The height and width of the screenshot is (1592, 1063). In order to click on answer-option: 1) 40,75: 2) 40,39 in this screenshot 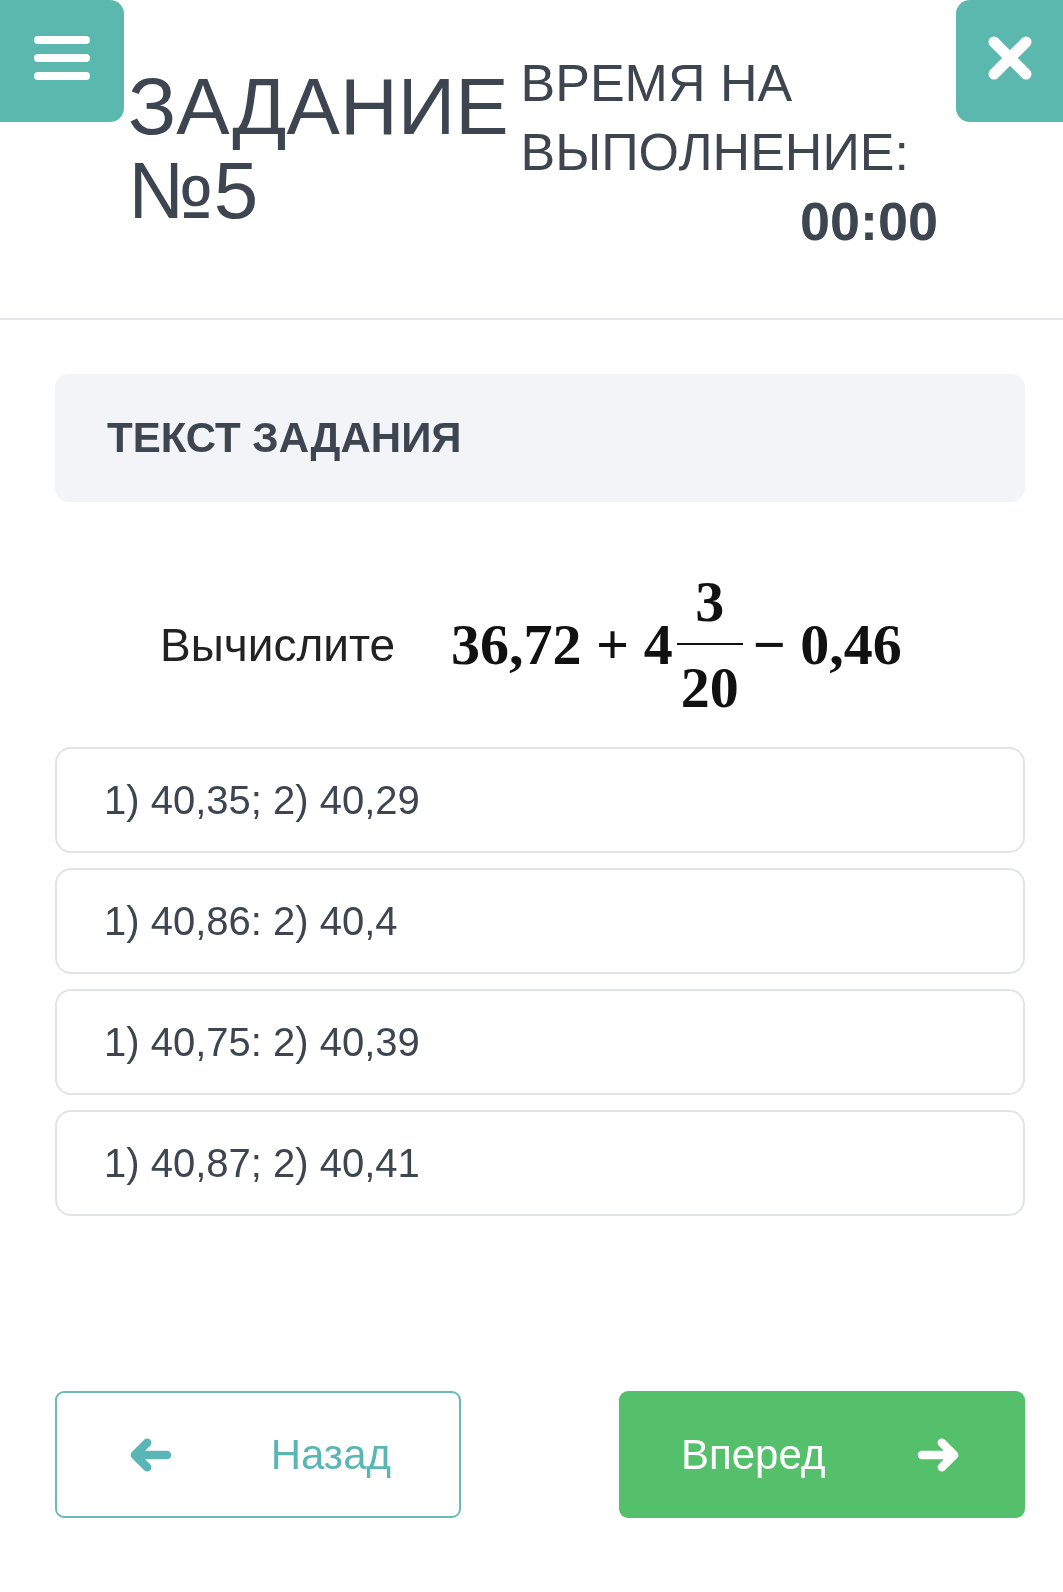, I will do `click(540, 1042)`.